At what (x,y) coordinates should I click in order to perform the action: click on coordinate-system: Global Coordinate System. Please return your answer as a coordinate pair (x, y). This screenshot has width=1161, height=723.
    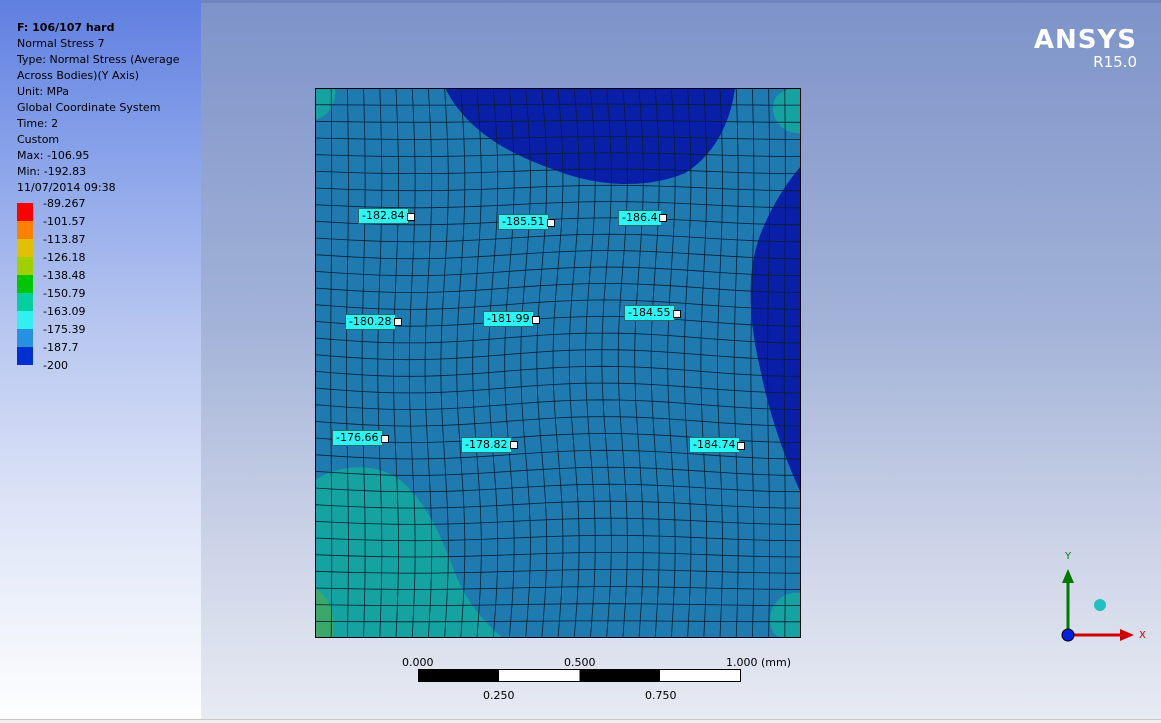
    Looking at the image, I should click on (89, 107).